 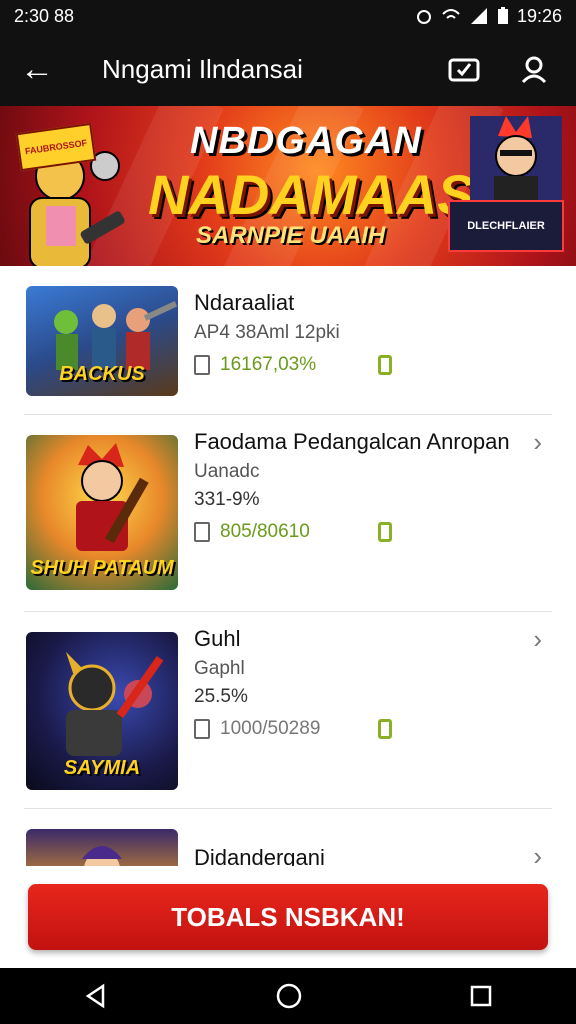 I want to click on system-nav-bar, so click(x=288, y=996).